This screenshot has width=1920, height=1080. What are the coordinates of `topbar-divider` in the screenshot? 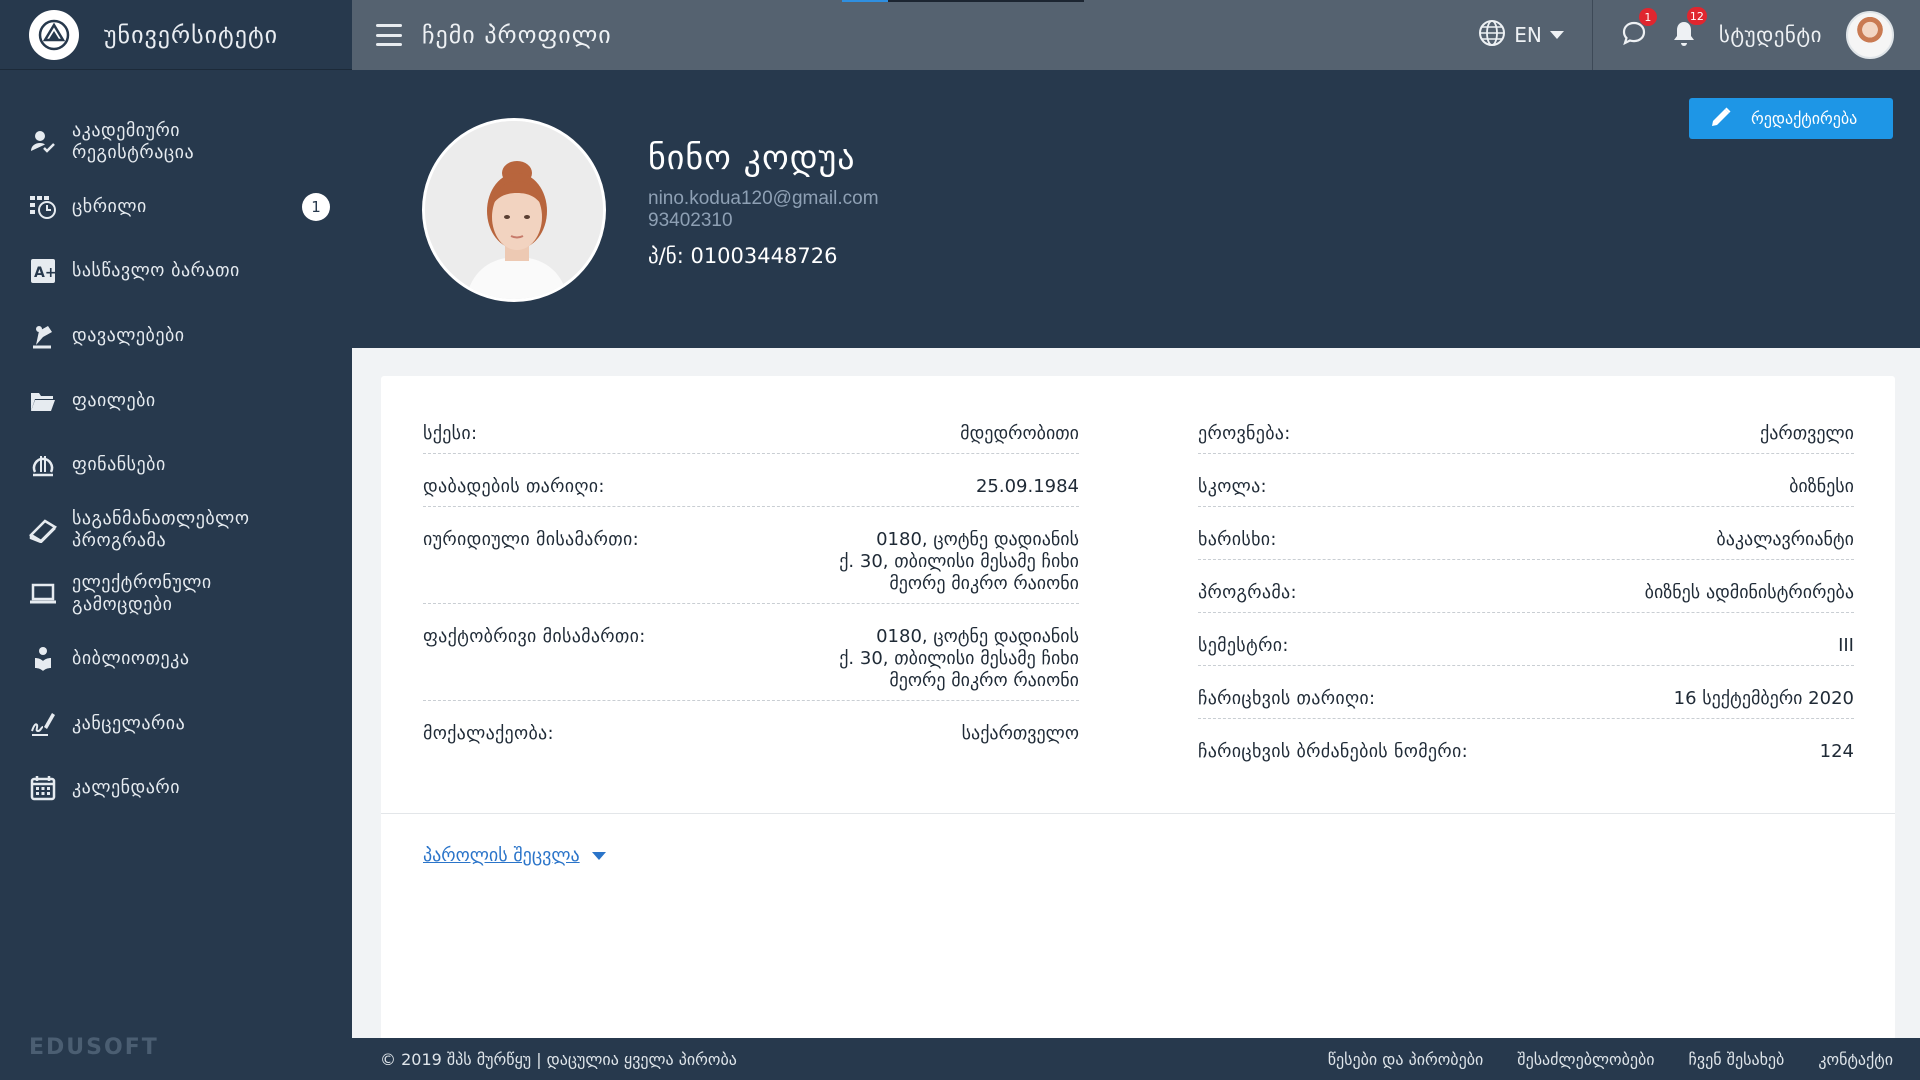 It's located at (1592, 35).